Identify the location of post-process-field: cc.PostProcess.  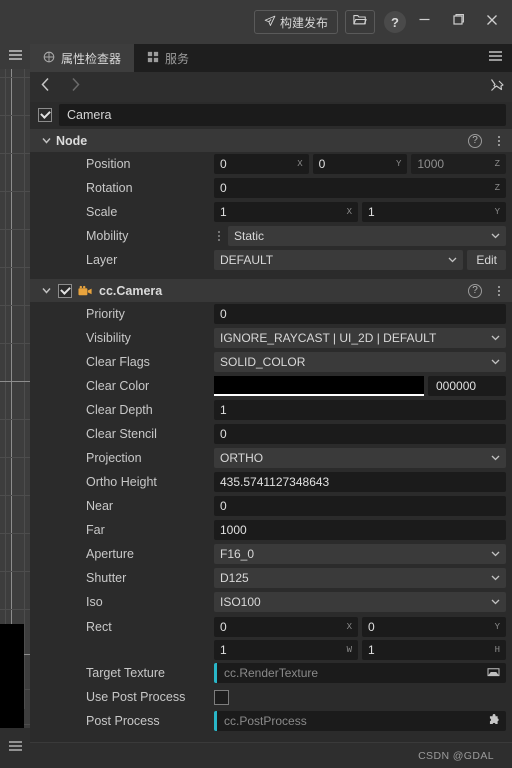
(360, 721).